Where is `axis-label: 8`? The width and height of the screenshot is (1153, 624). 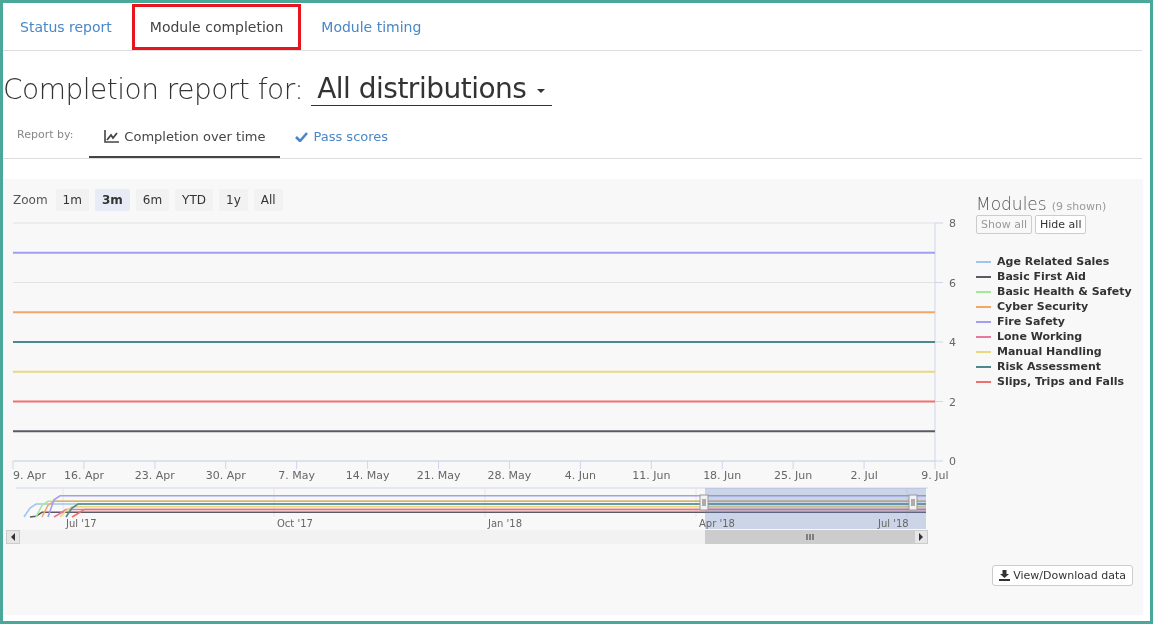 axis-label: 8 is located at coordinates (952, 223).